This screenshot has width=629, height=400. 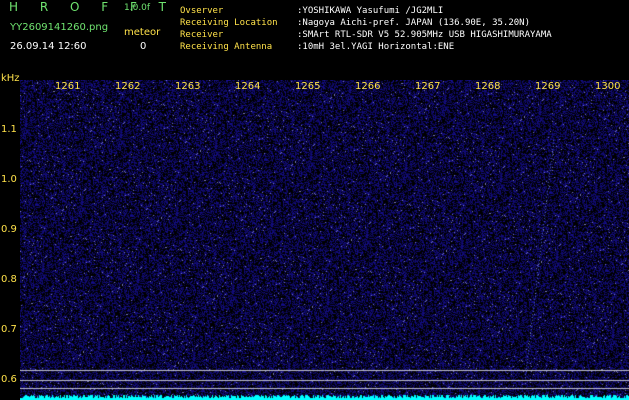 What do you see at coordinates (9, 329) in the screenshot?
I see `y-tick-label: 0.7` at bounding box center [9, 329].